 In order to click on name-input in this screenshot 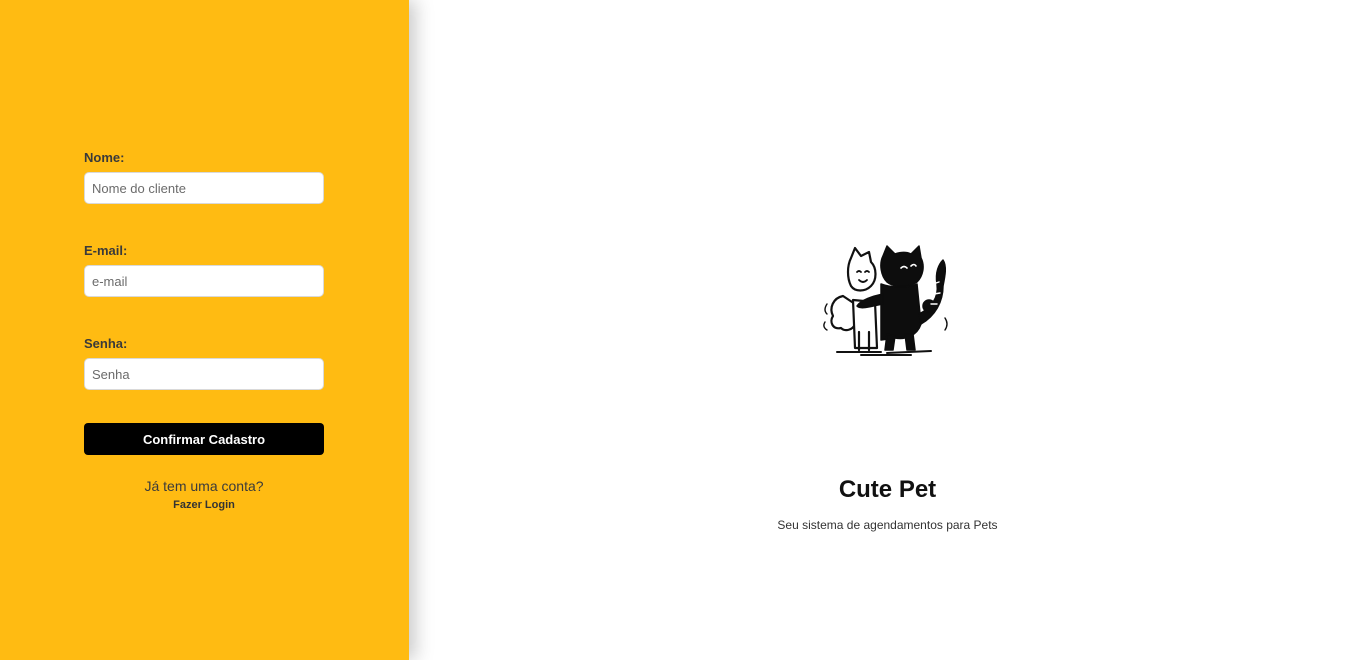, I will do `click(204, 188)`.